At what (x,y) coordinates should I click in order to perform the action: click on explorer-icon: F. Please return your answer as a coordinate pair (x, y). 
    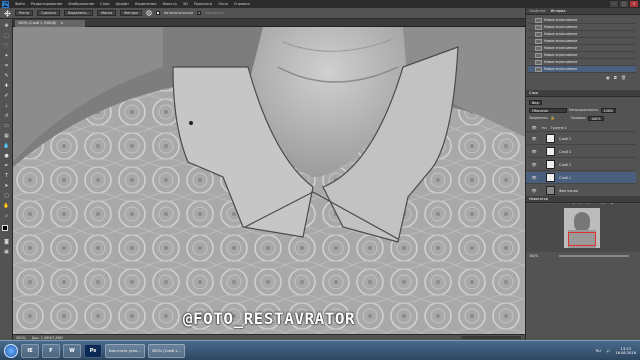
    Looking at the image, I should click on (51, 350).